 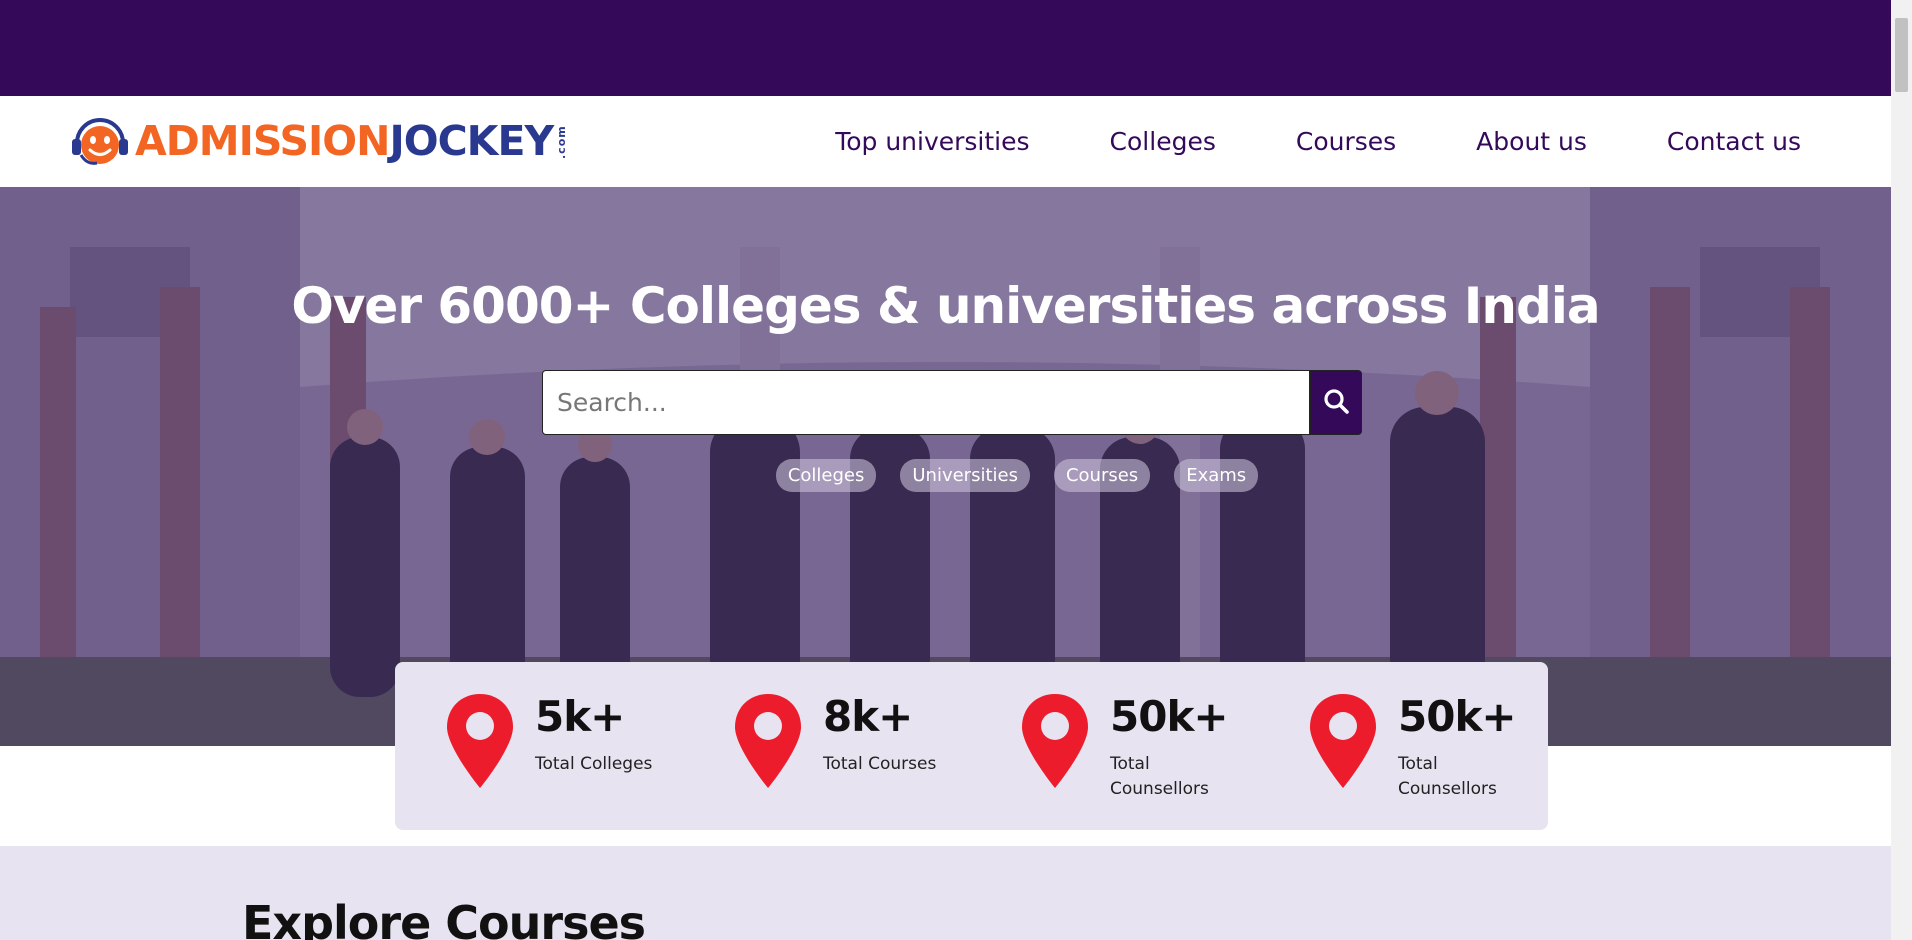 What do you see at coordinates (562, 141) in the screenshot?
I see `logo-tld: .com` at bounding box center [562, 141].